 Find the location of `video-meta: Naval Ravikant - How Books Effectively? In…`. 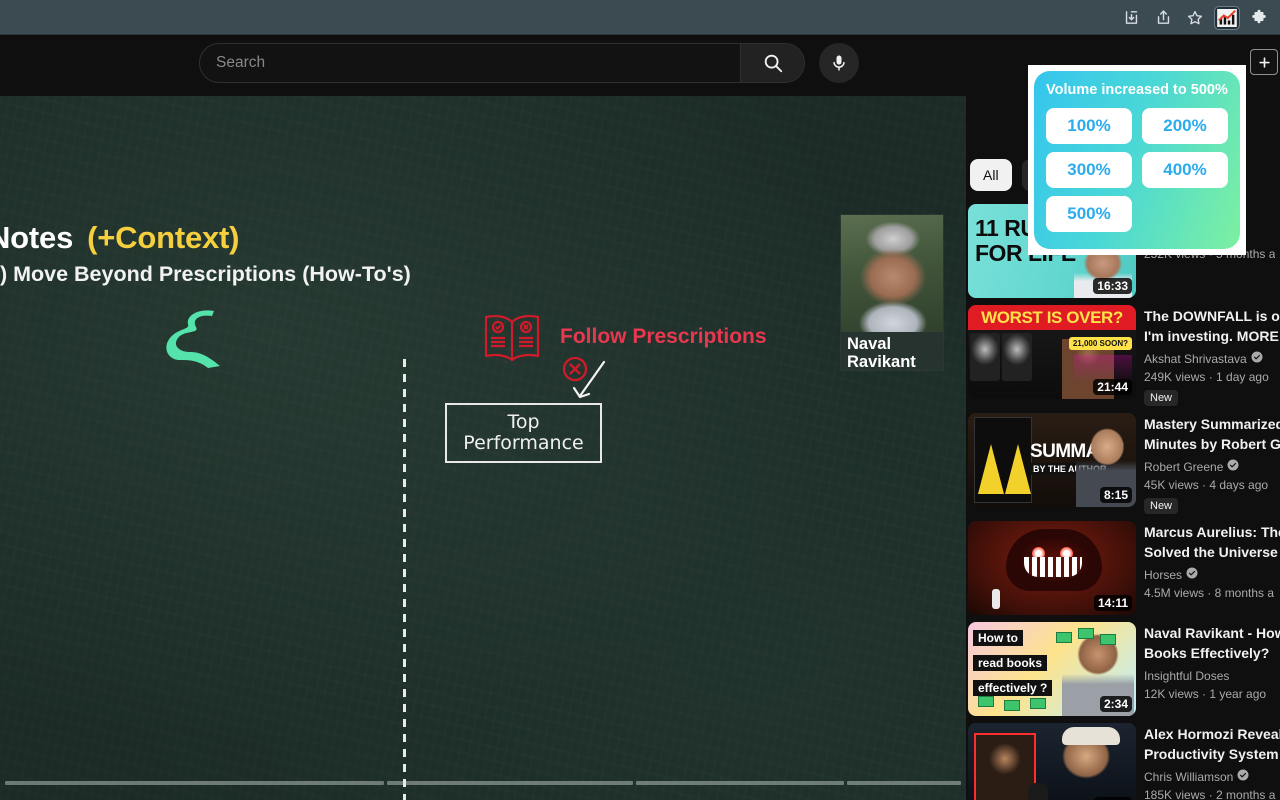

video-meta: Naval Ravikant - How Books Effectively? In… is located at coordinates (1212, 669).